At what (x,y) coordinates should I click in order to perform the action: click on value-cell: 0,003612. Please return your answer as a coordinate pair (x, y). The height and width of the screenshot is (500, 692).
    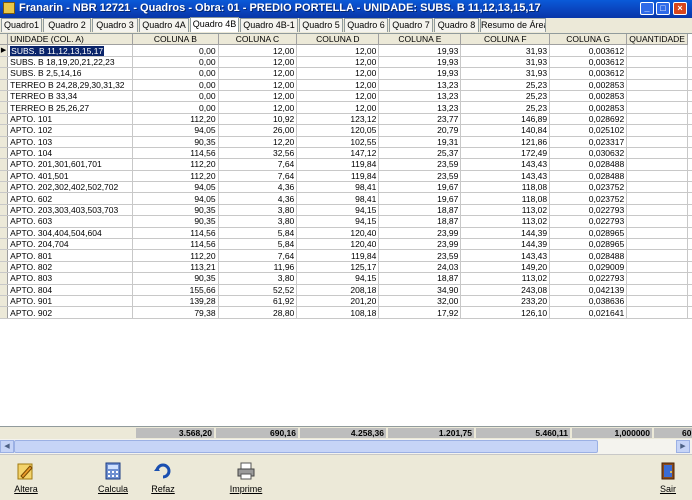
    Looking at the image, I should click on (588, 50).